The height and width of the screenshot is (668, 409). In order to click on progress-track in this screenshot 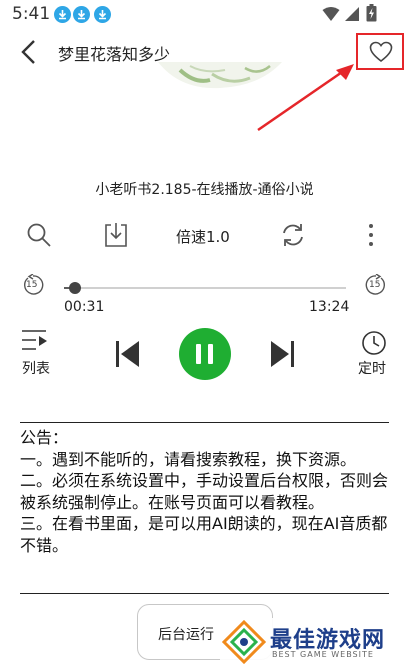, I will do `click(205, 288)`.